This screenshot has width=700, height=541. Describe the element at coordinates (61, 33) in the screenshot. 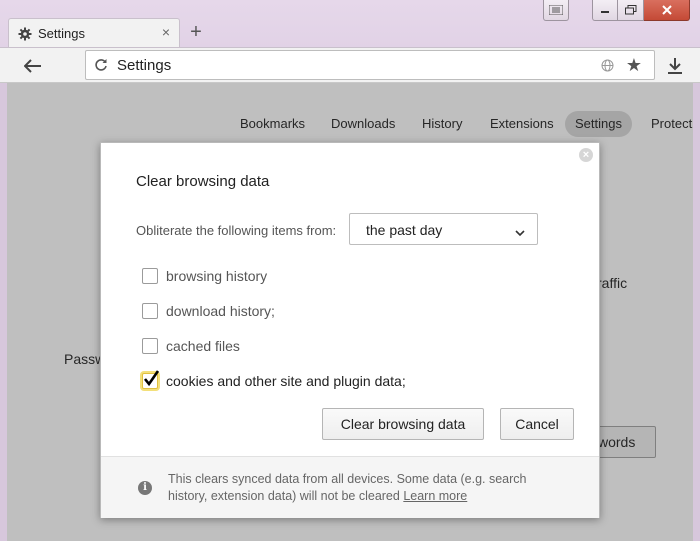

I see `tab-title: Settings` at that location.